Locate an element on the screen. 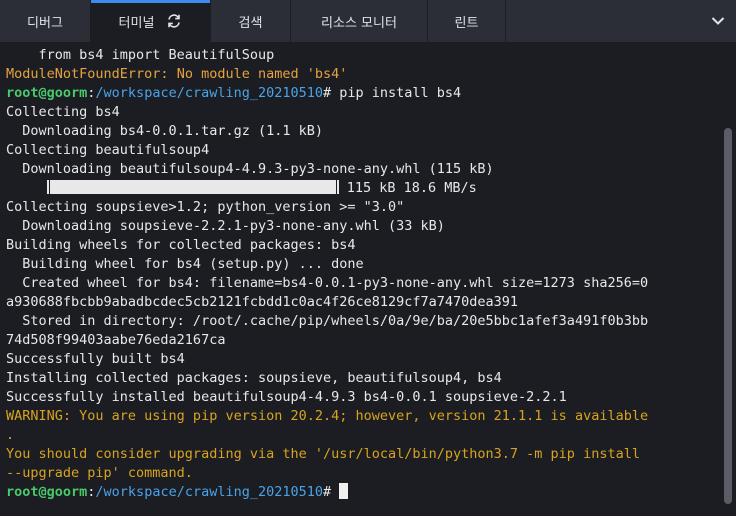 This screenshot has width=736, height=516. tab-search-label: 검색 is located at coordinates (250, 23).